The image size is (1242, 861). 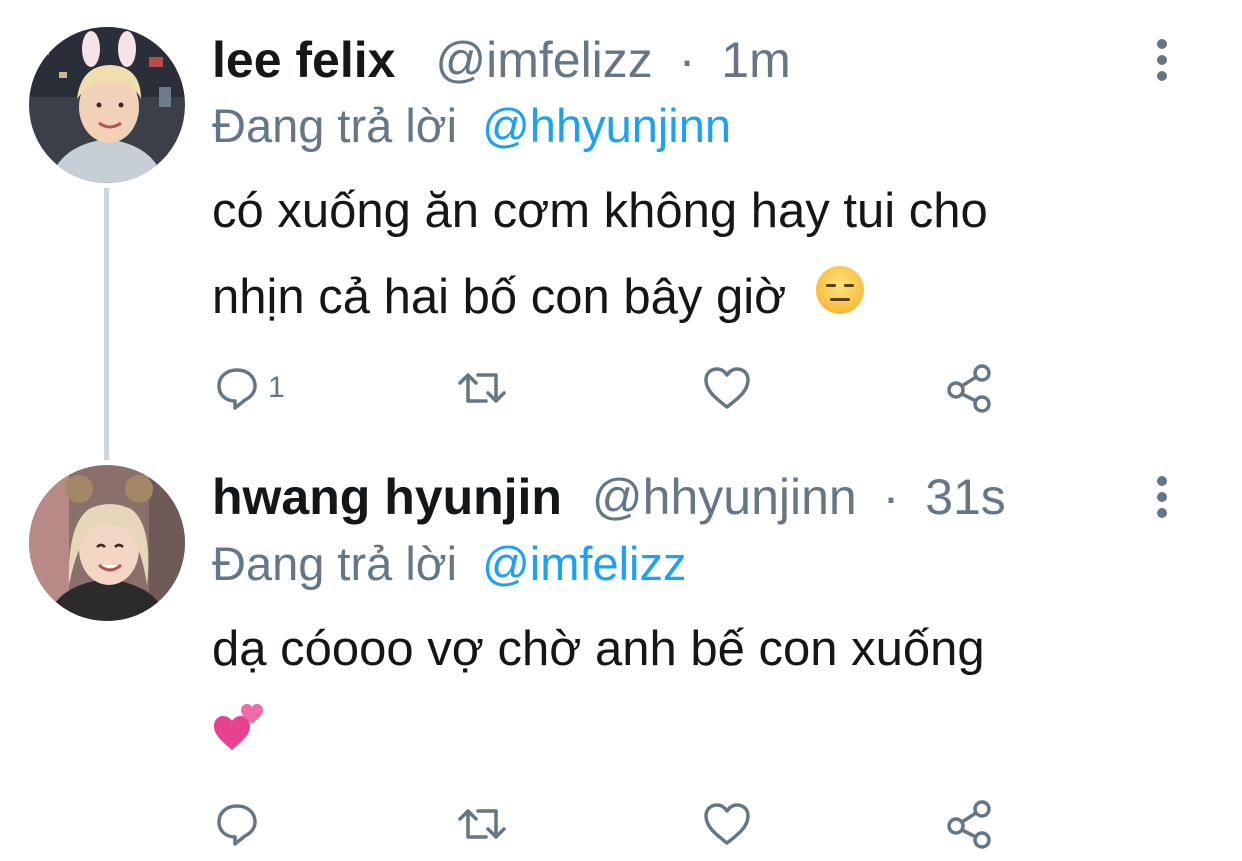 What do you see at coordinates (543, 60) in the screenshot?
I see `username: @imfelizz` at bounding box center [543, 60].